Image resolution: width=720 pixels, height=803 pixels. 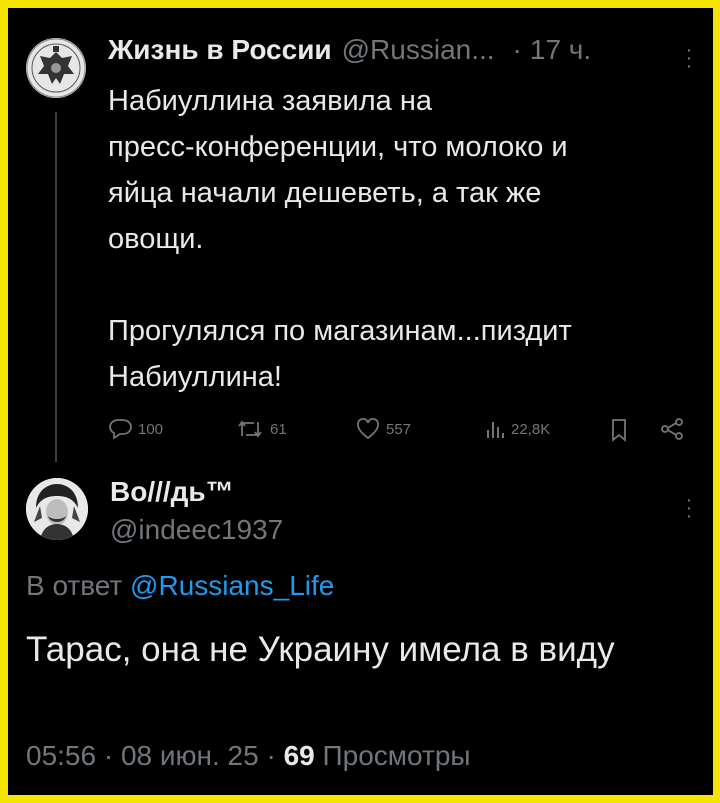 I want to click on views-count: 22,8K, so click(x=531, y=429).